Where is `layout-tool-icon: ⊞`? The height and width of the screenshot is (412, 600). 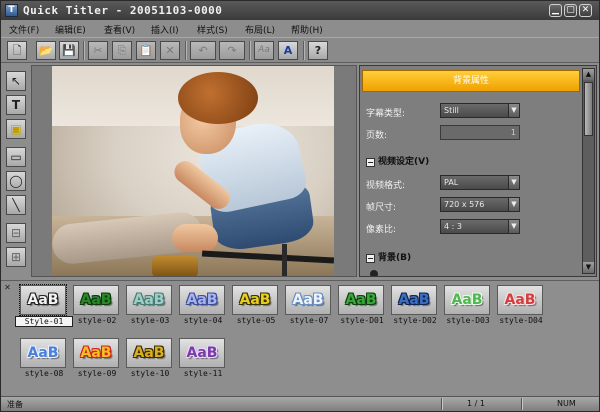 layout-tool-icon: ⊞ is located at coordinates (16, 257).